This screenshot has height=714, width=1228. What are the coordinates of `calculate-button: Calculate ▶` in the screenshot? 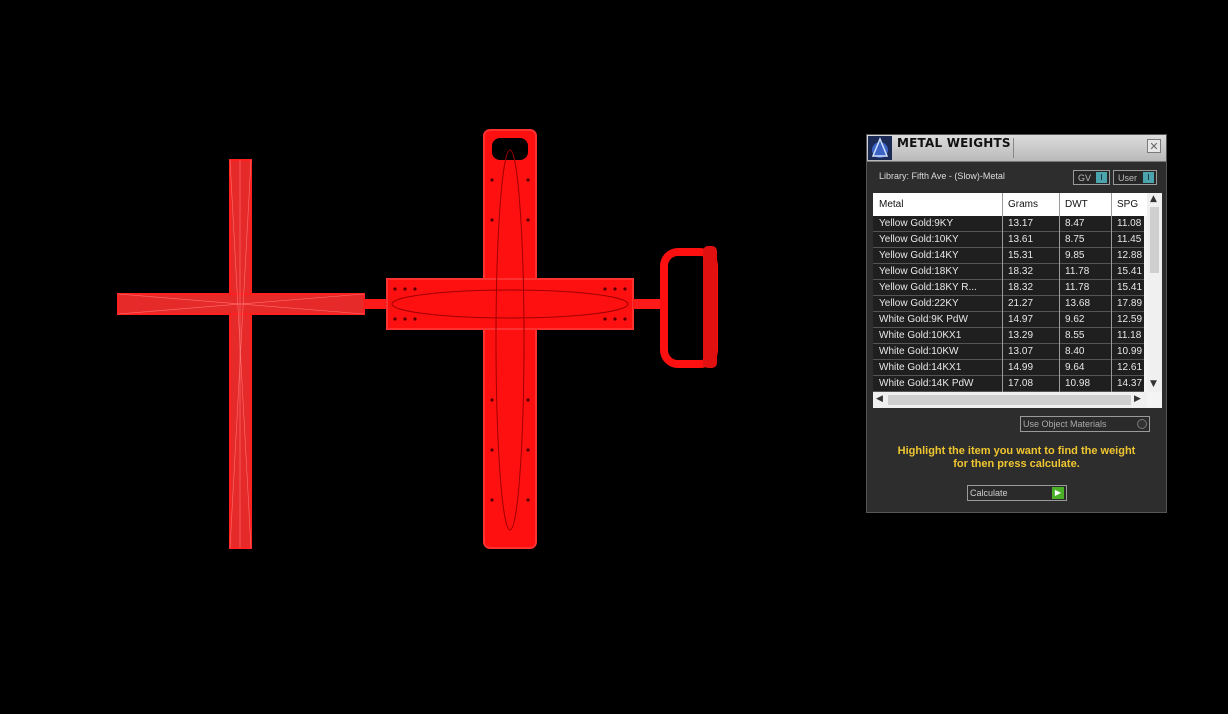 It's located at (1017, 493).